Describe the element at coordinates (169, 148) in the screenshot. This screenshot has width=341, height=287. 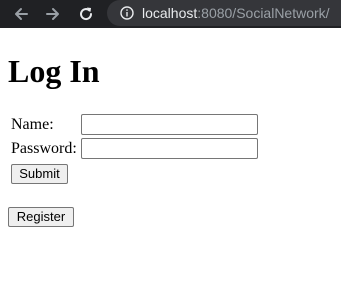
I see `password-input` at that location.